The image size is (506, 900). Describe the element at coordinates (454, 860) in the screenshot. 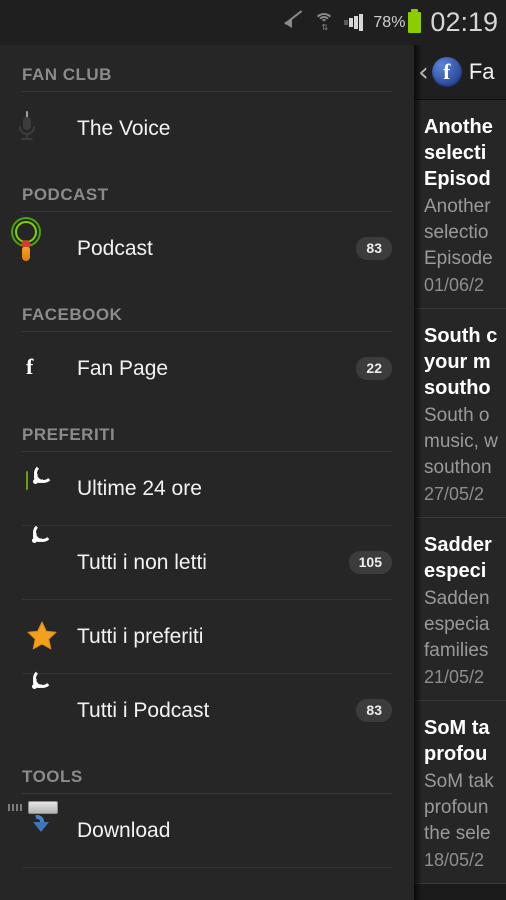

I see `article-date: 18/05/2` at that location.